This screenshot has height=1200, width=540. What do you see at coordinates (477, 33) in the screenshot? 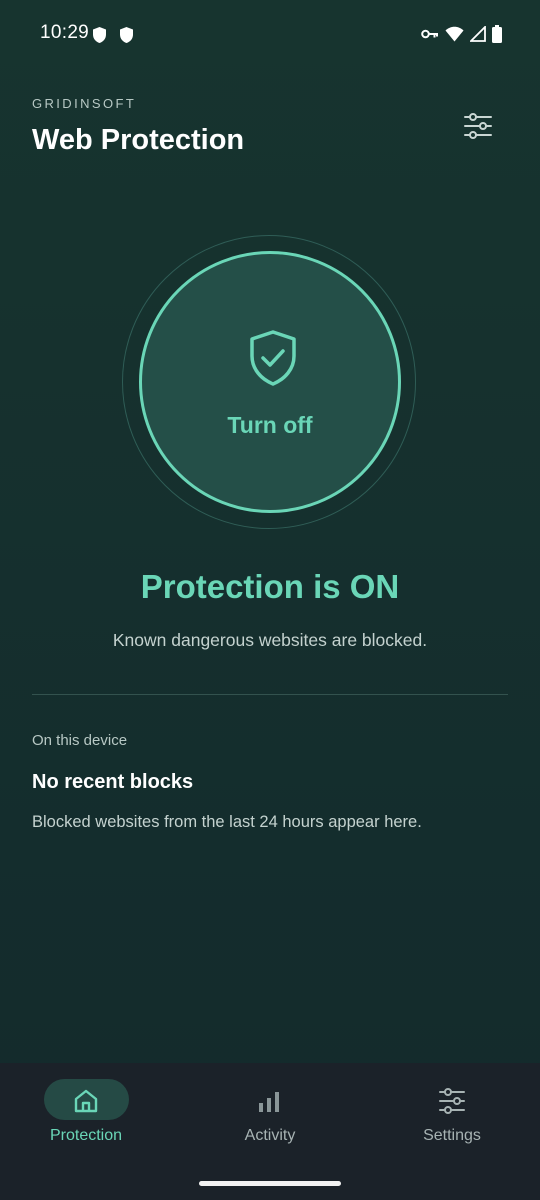
I see `signal-icon` at bounding box center [477, 33].